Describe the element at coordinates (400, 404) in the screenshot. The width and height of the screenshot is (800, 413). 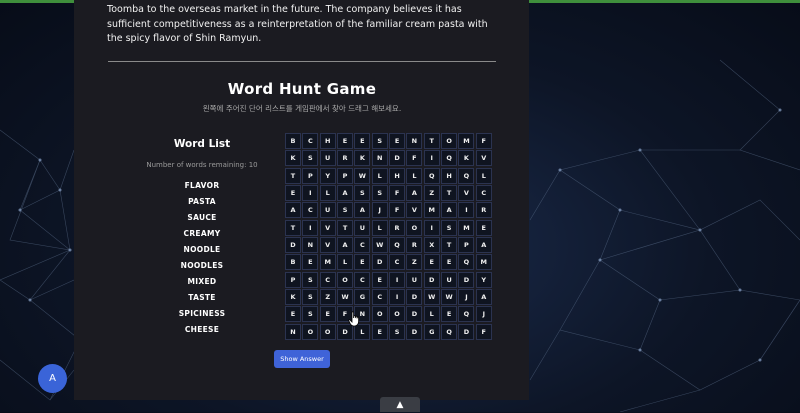
I see `scroll-to-top-button: ▲` at that location.